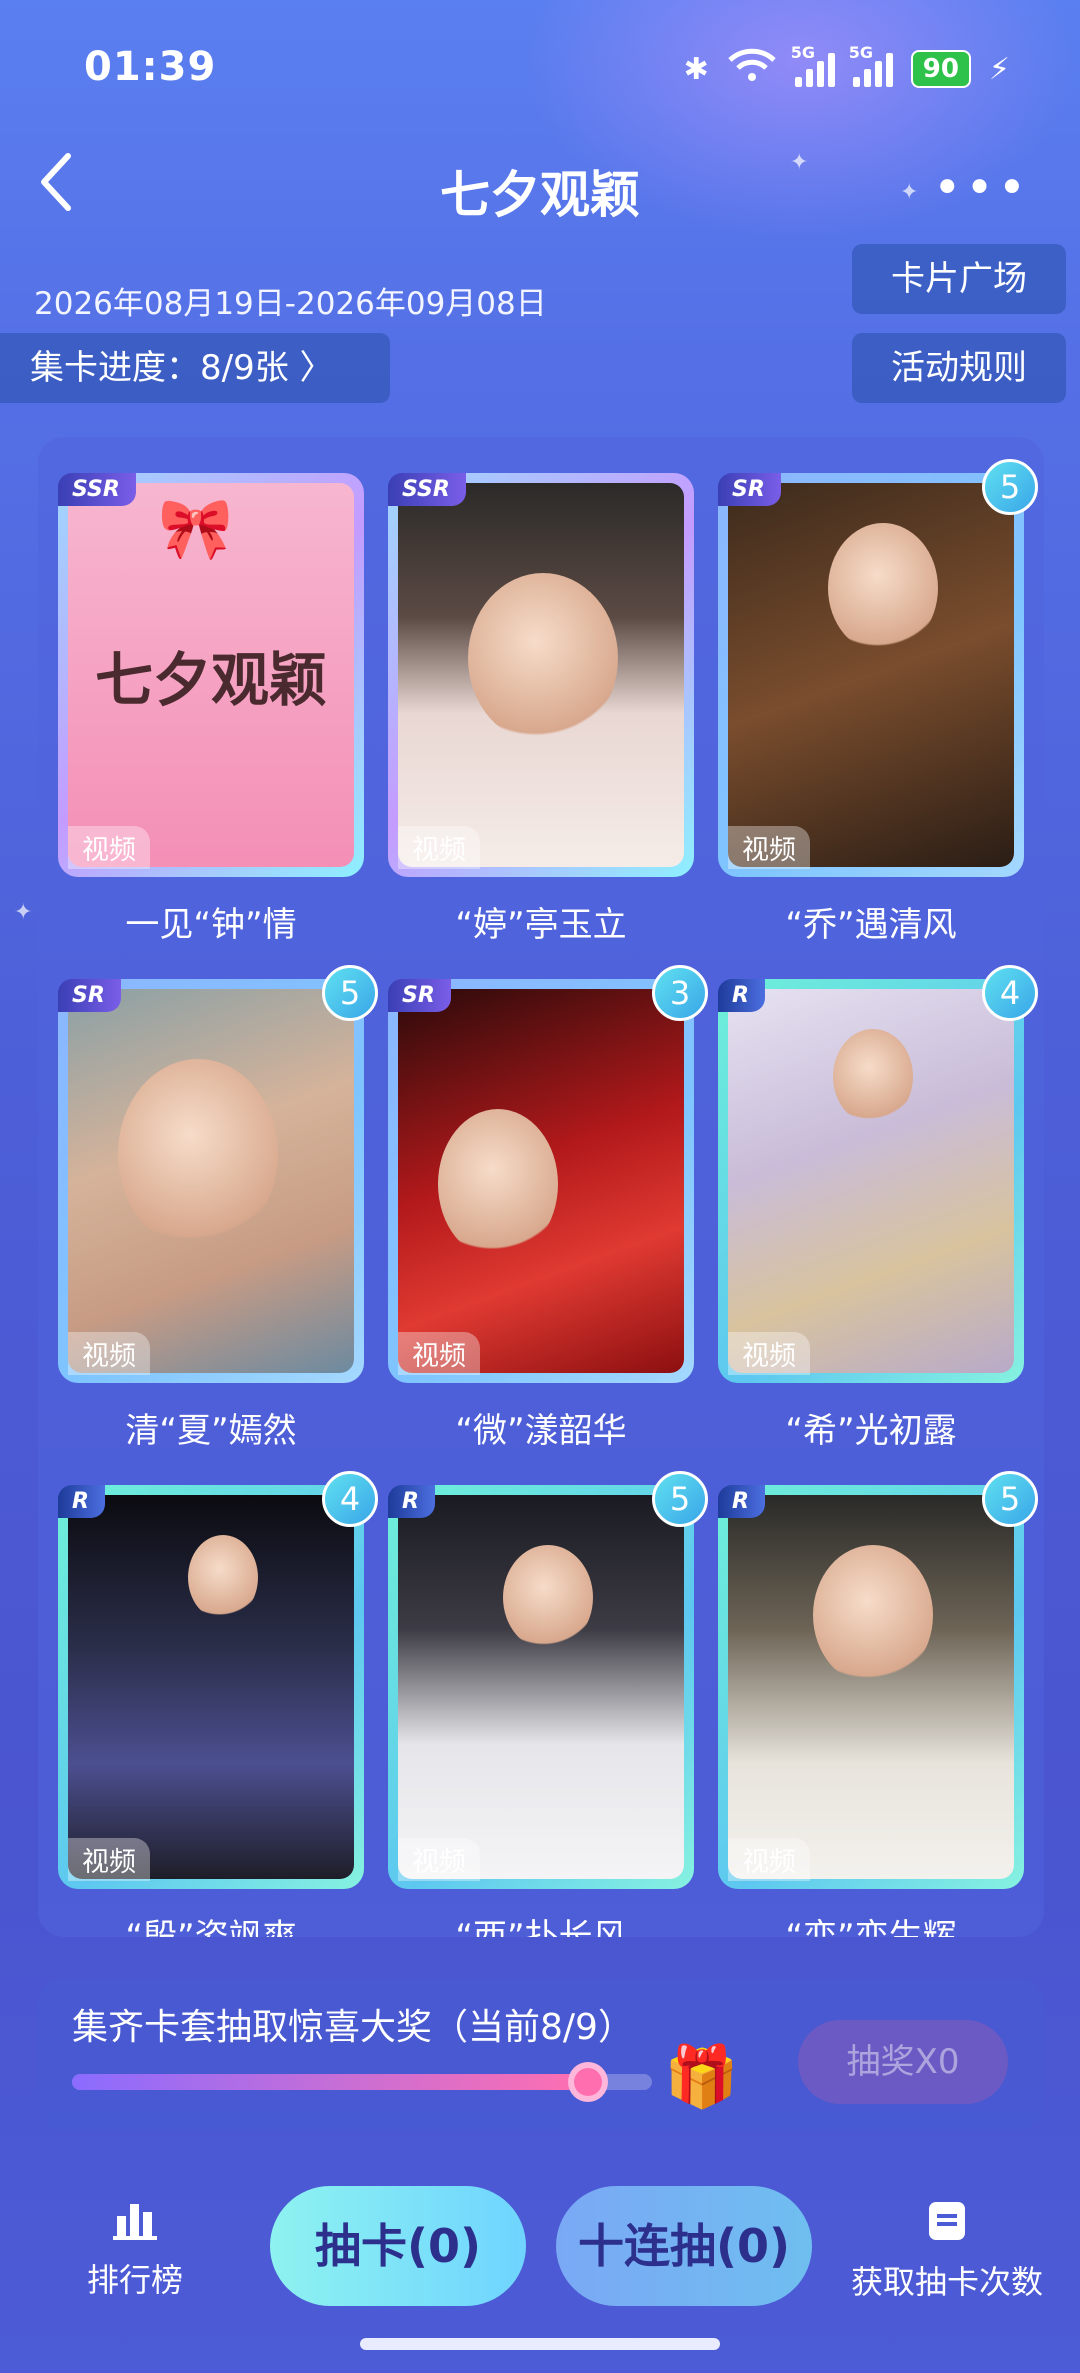 The height and width of the screenshot is (2373, 1080). Describe the element at coordinates (871, 925) in the screenshot. I see `card-name: “乔”遇清风` at that location.